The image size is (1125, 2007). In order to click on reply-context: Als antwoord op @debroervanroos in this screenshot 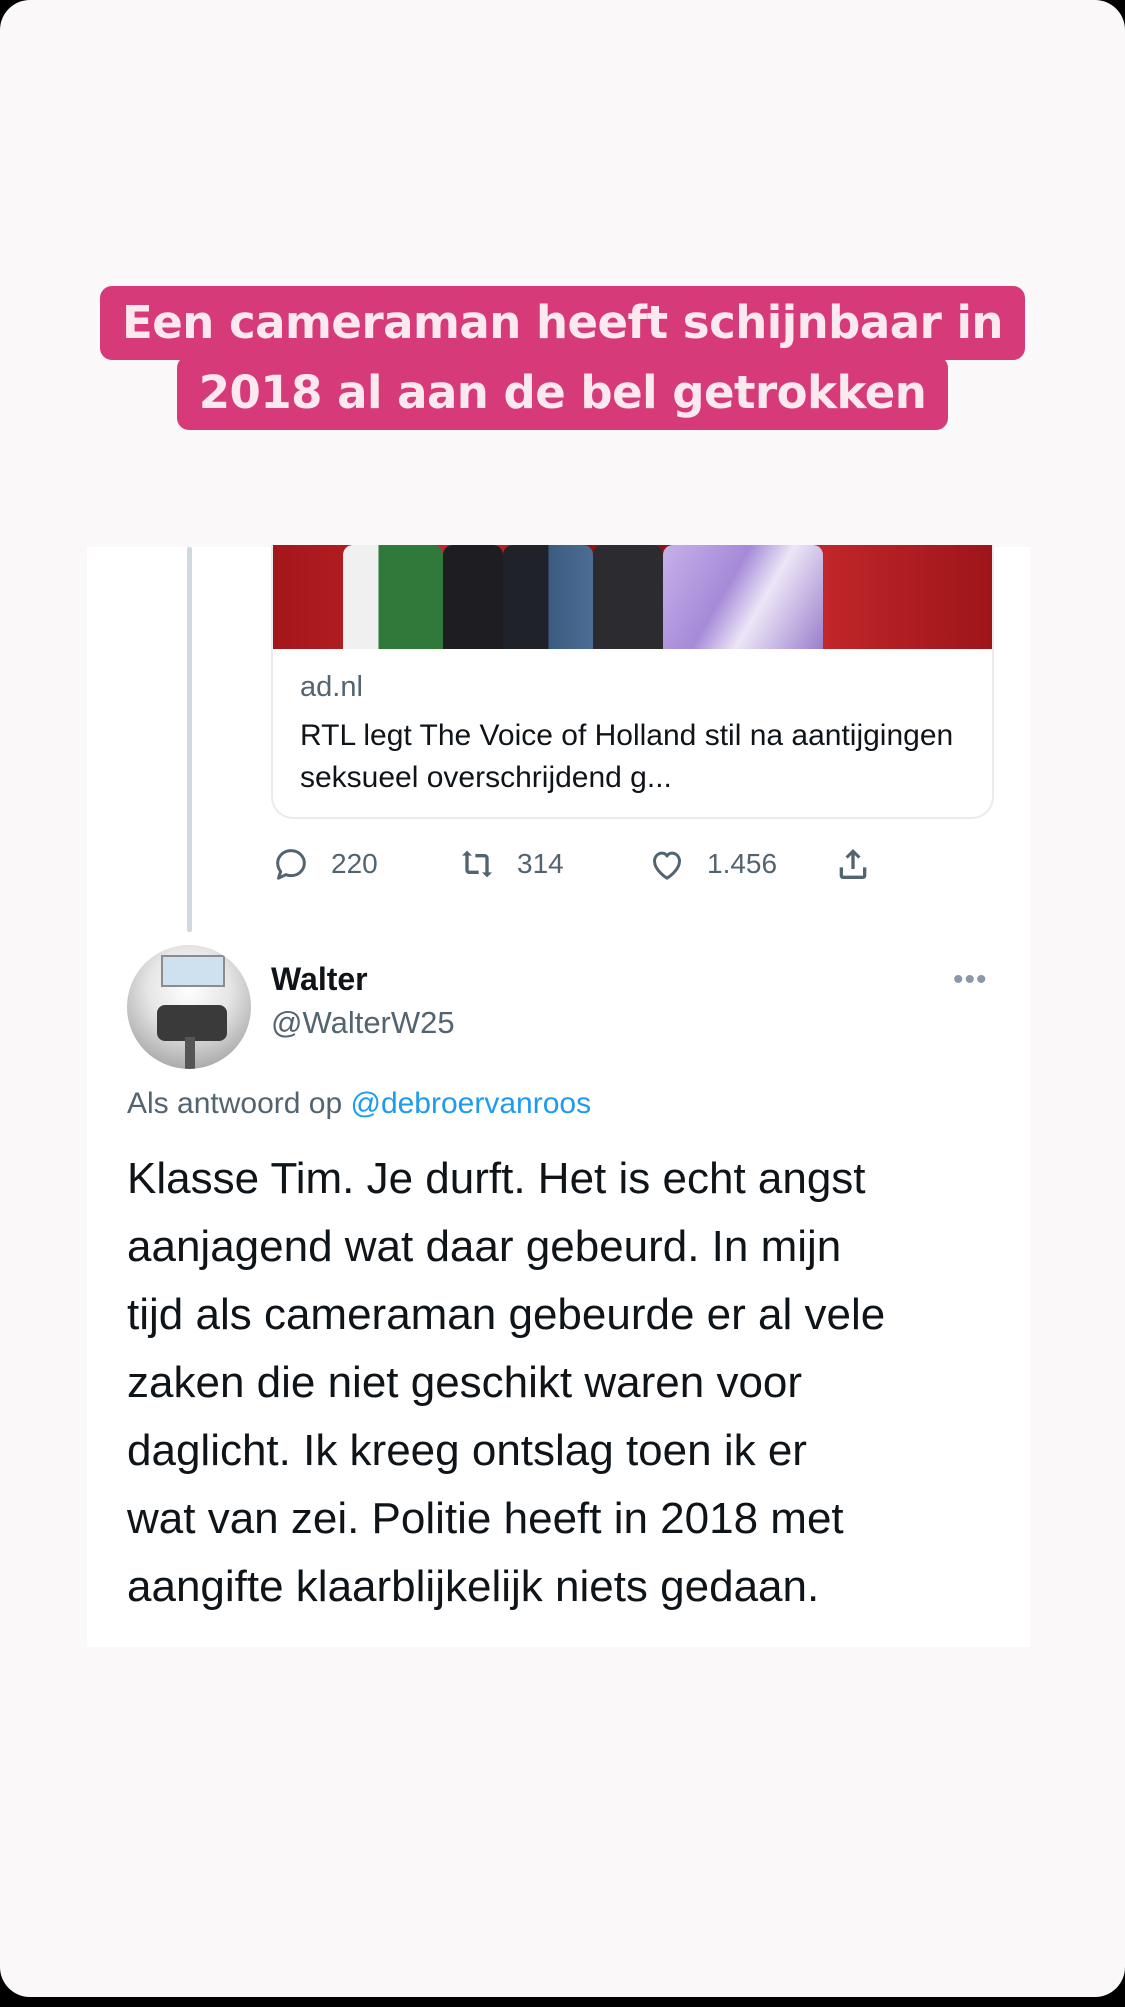, I will do `click(359, 1104)`.